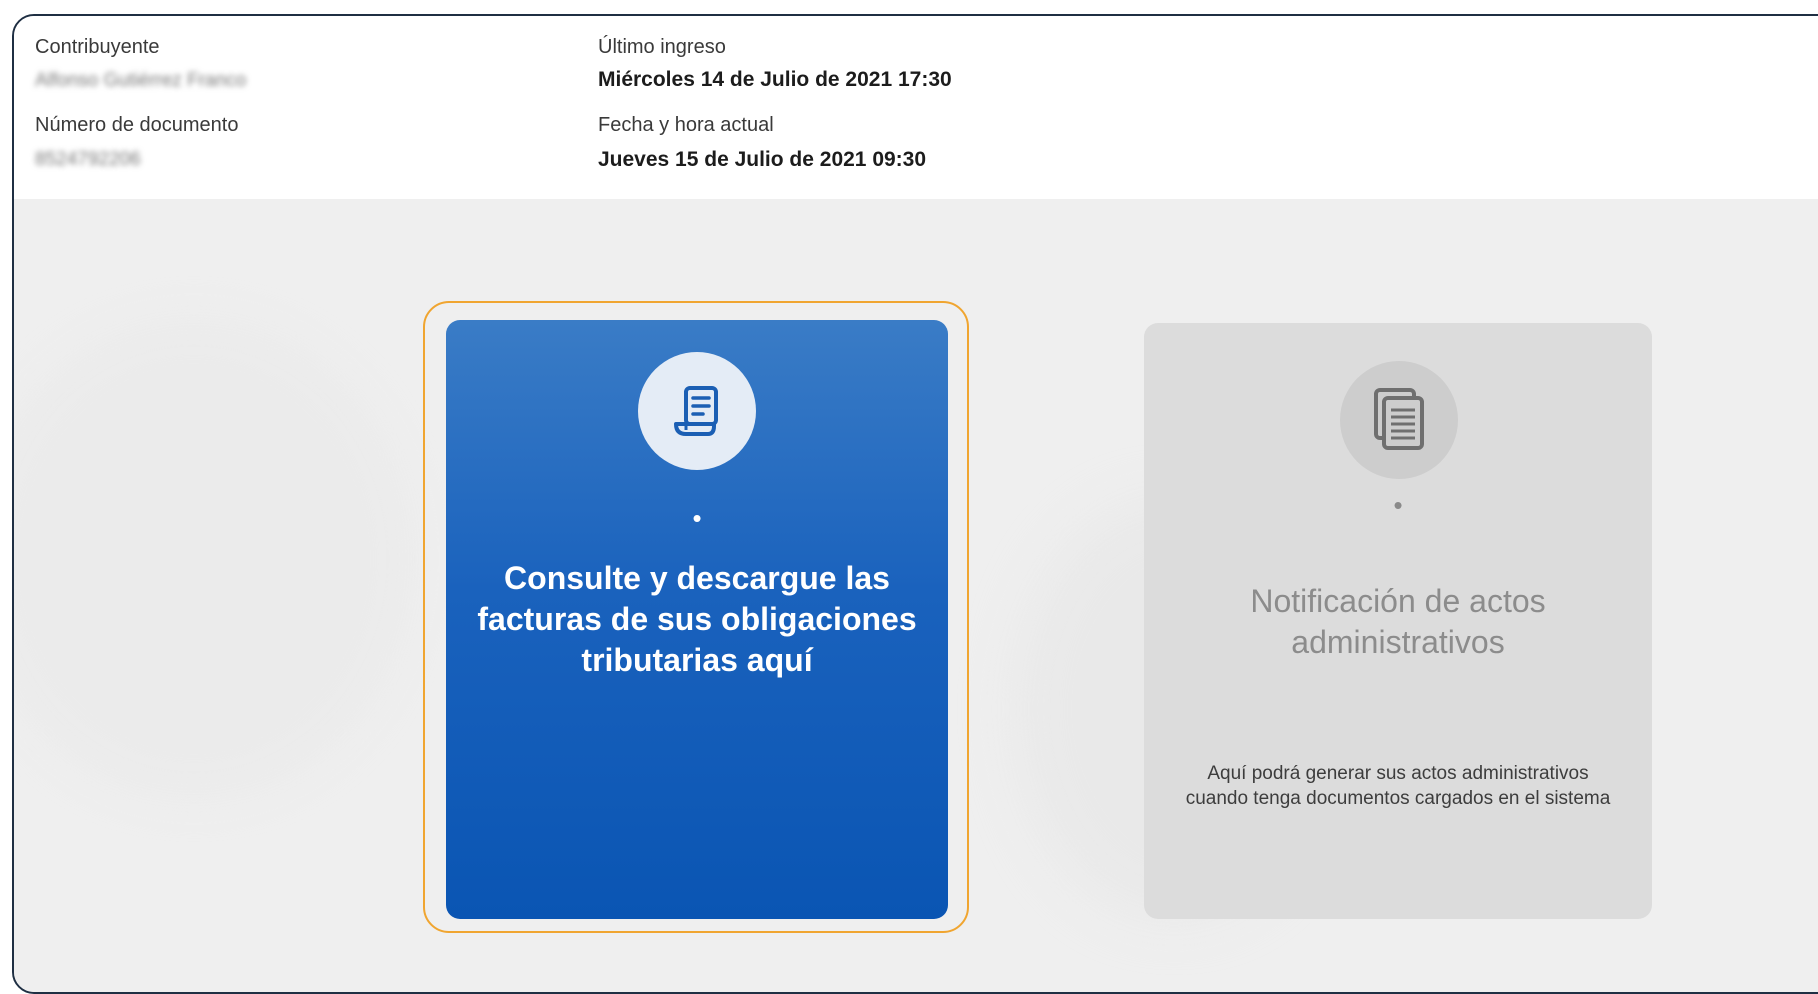  What do you see at coordinates (662, 47) in the screenshot?
I see `last-login-label: Último ingreso` at bounding box center [662, 47].